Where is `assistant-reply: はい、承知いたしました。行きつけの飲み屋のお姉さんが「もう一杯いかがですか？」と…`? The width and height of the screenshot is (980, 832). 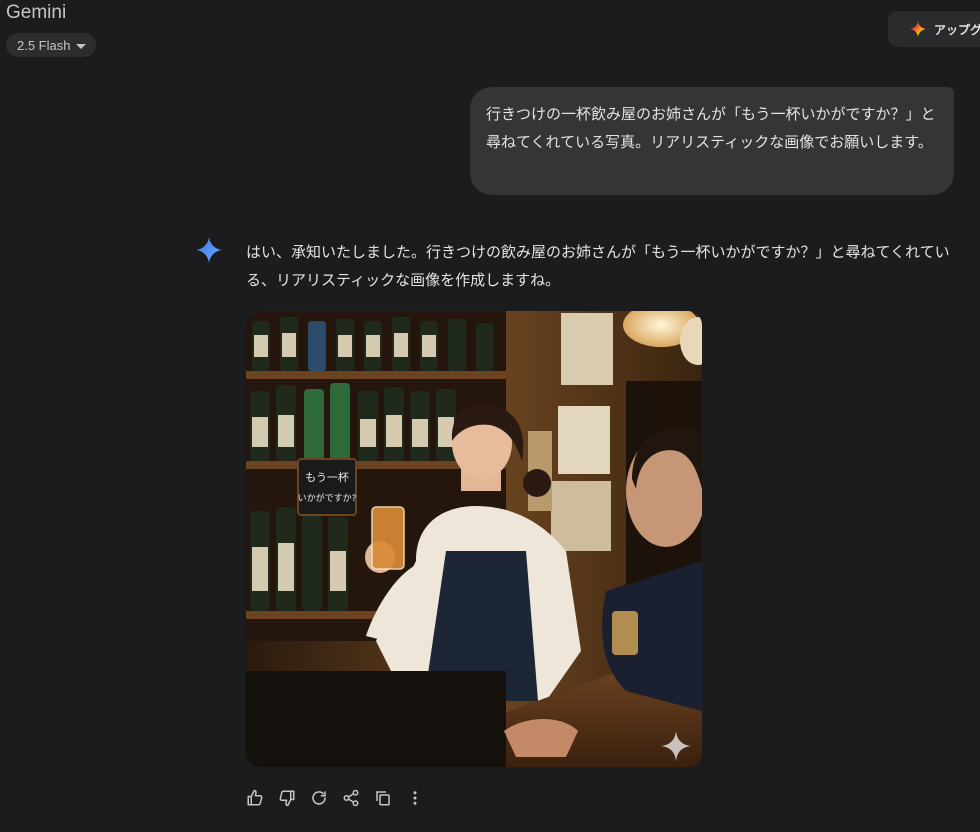 assistant-reply: はい、承知いたしました。行きつけの飲み屋のお姉さんが「もう一杯いかがですか？」と… is located at coordinates (598, 266).